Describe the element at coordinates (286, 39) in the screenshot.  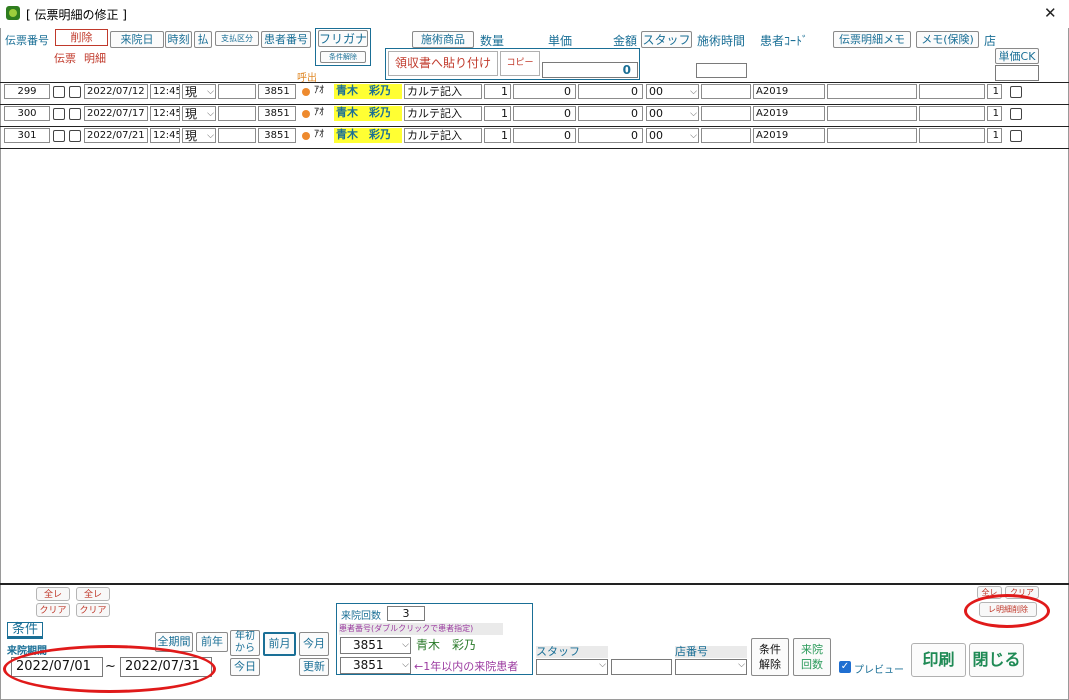
I see `kanja-no-button: 患者番号` at that location.